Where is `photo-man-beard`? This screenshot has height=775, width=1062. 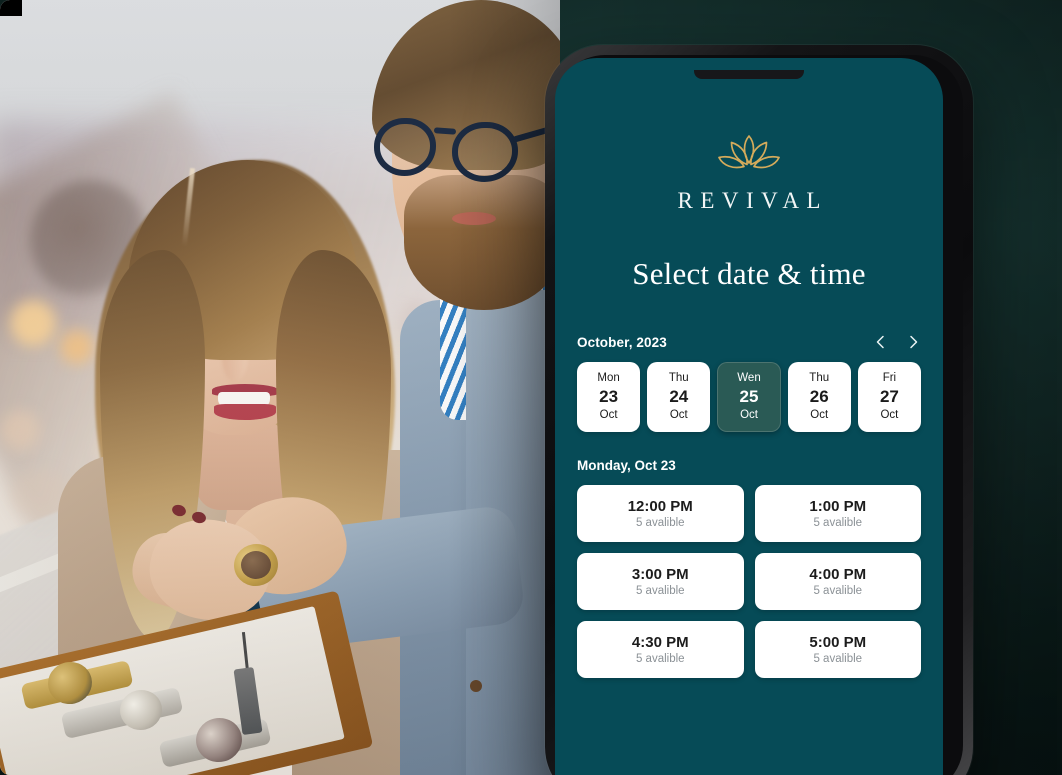 photo-man-beard is located at coordinates (482, 242).